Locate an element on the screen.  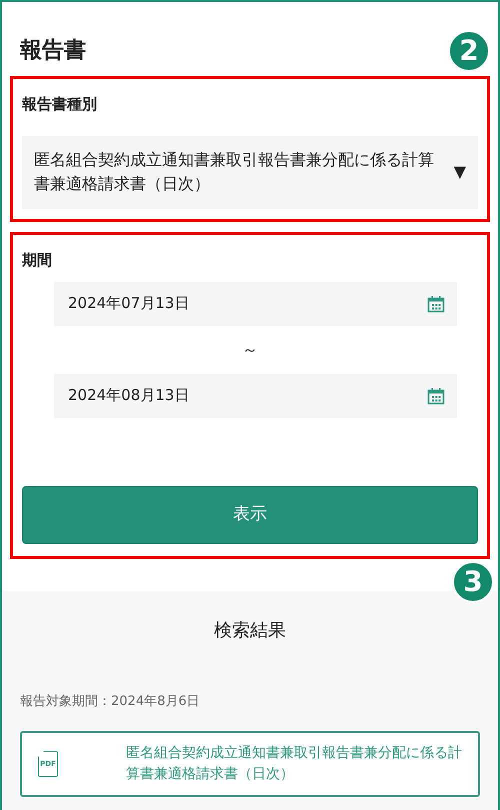
date-field: 2024年07月13日 is located at coordinates (255, 304).